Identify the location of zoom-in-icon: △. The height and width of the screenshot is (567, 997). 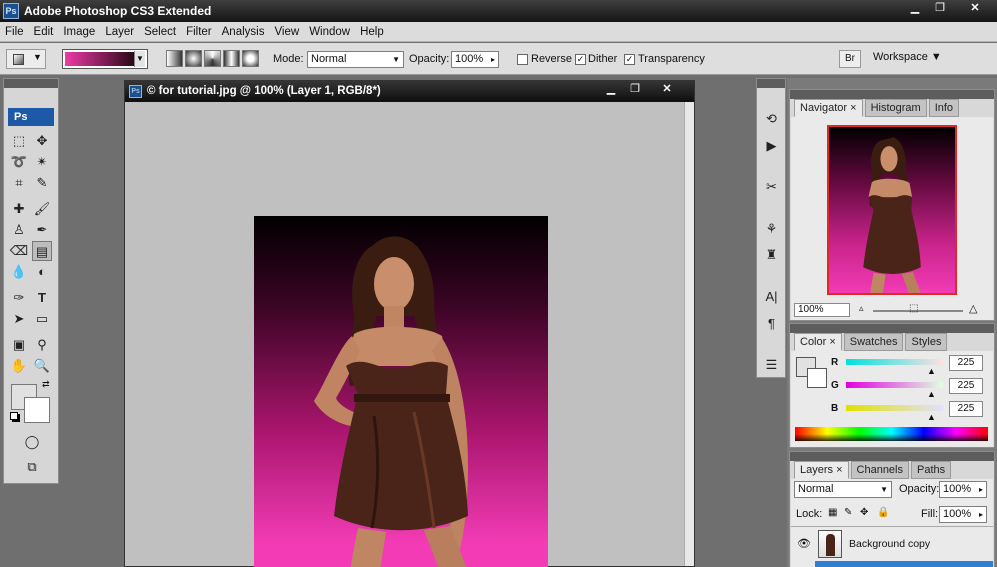
(973, 308).